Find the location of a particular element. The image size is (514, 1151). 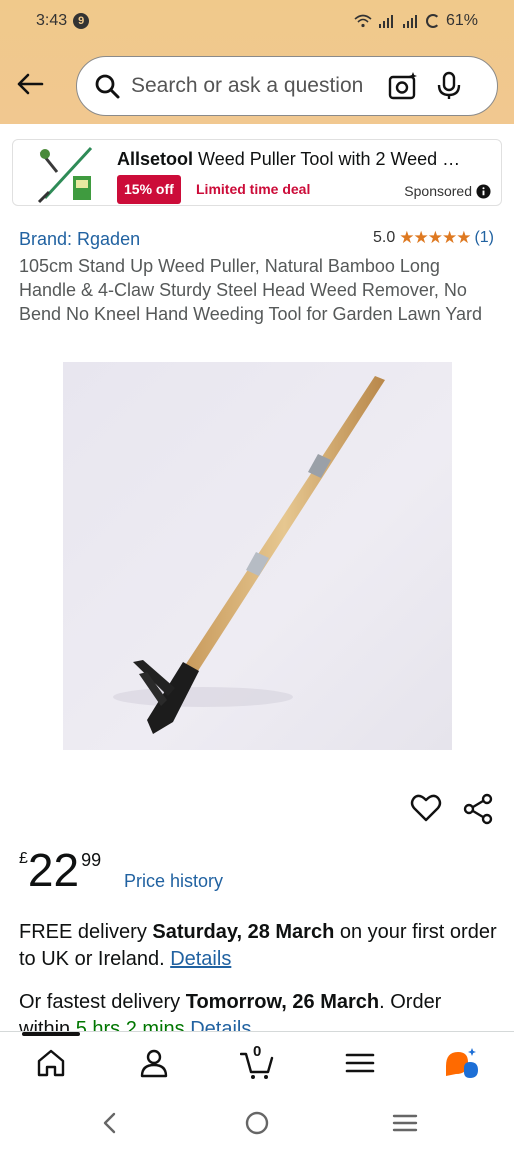

search-bar is located at coordinates (287, 86).